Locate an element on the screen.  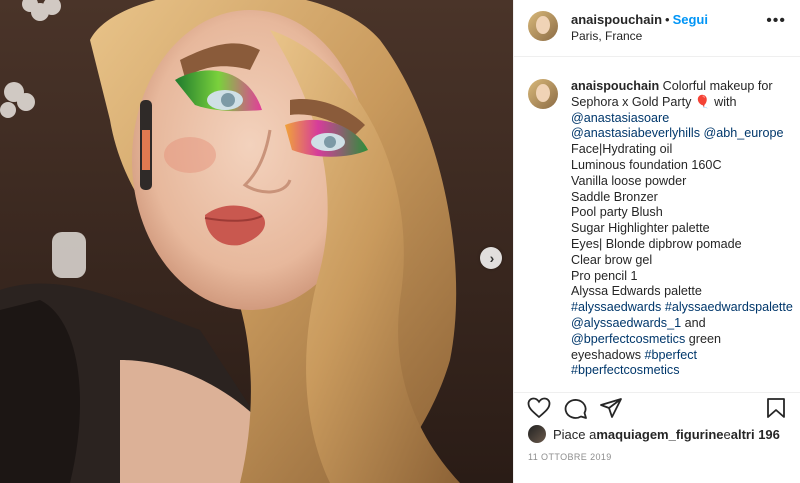
share-icon is located at coordinates (611, 408).